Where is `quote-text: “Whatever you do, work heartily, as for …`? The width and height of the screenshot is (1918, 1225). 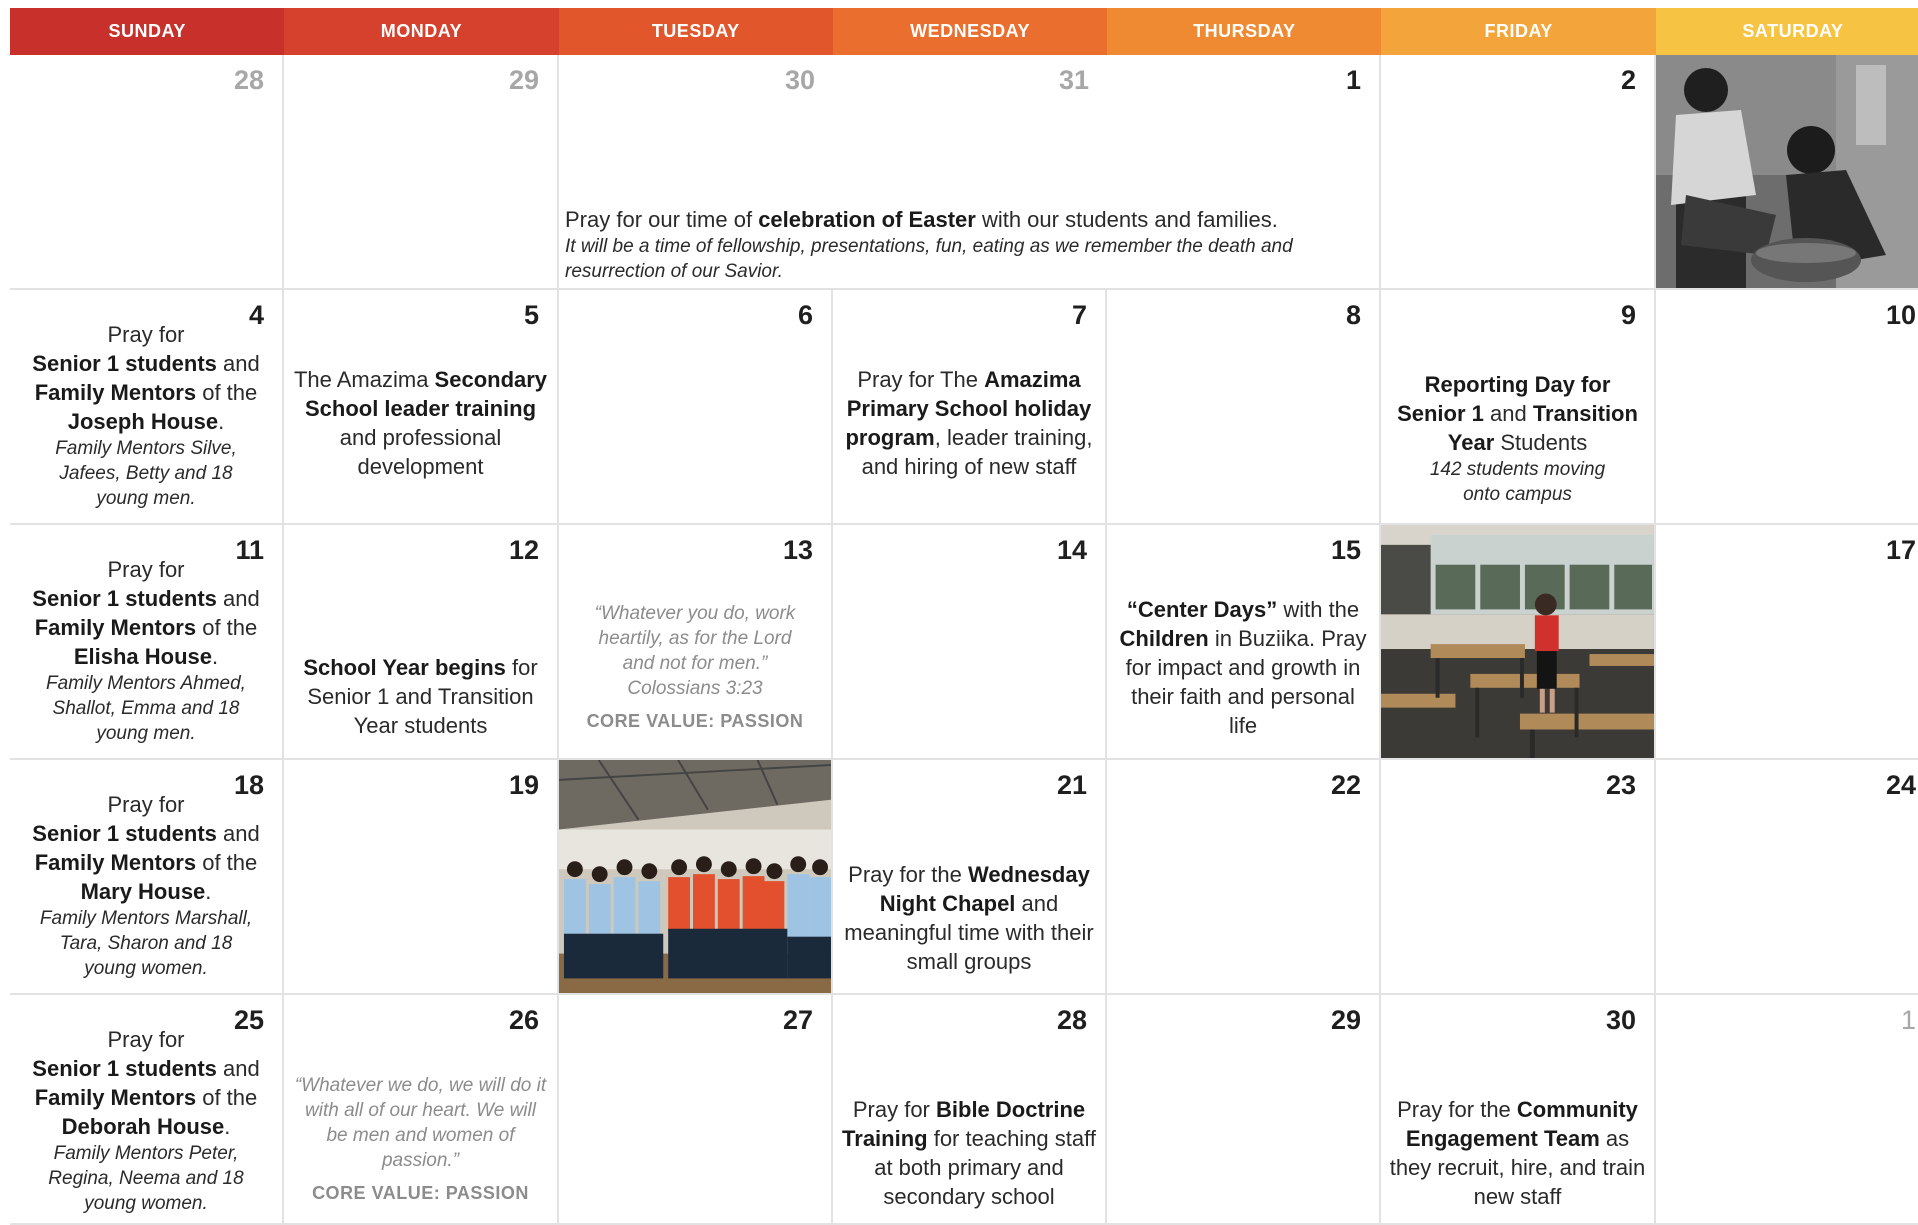
quote-text: “Whatever you do, work heartily, as for … is located at coordinates (695, 651).